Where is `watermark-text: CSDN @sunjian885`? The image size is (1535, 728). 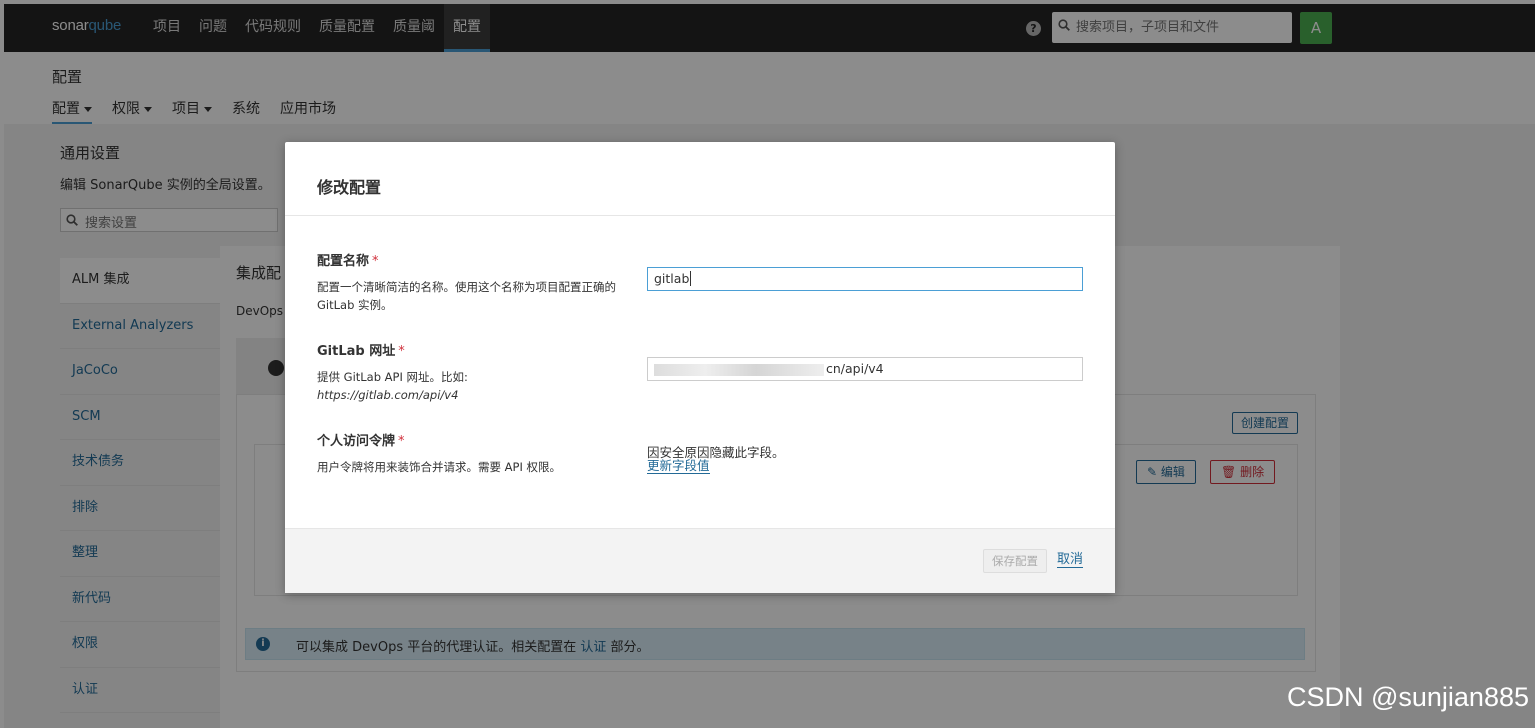 watermark-text: CSDN @sunjian885 is located at coordinates (1407, 697).